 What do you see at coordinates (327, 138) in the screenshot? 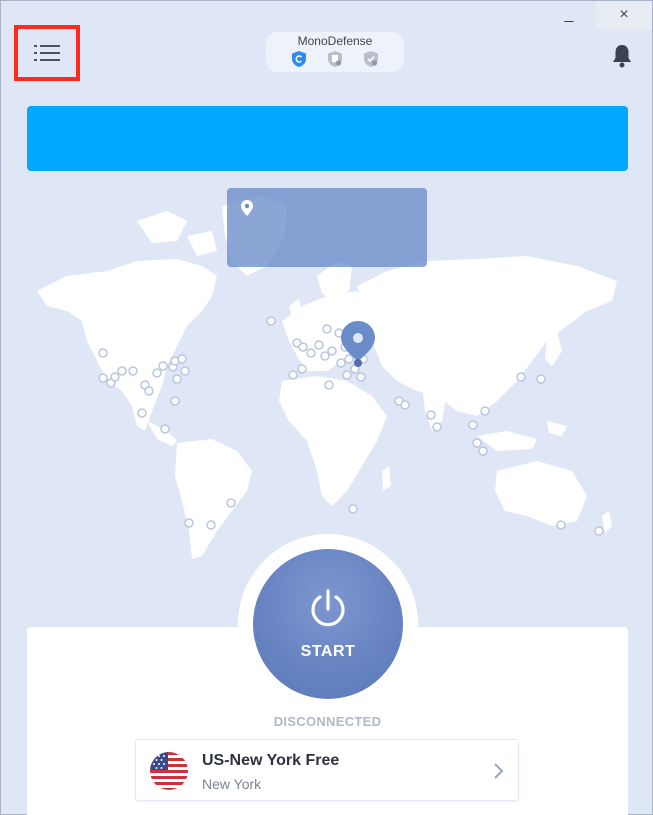
I see `promo-banner` at bounding box center [327, 138].